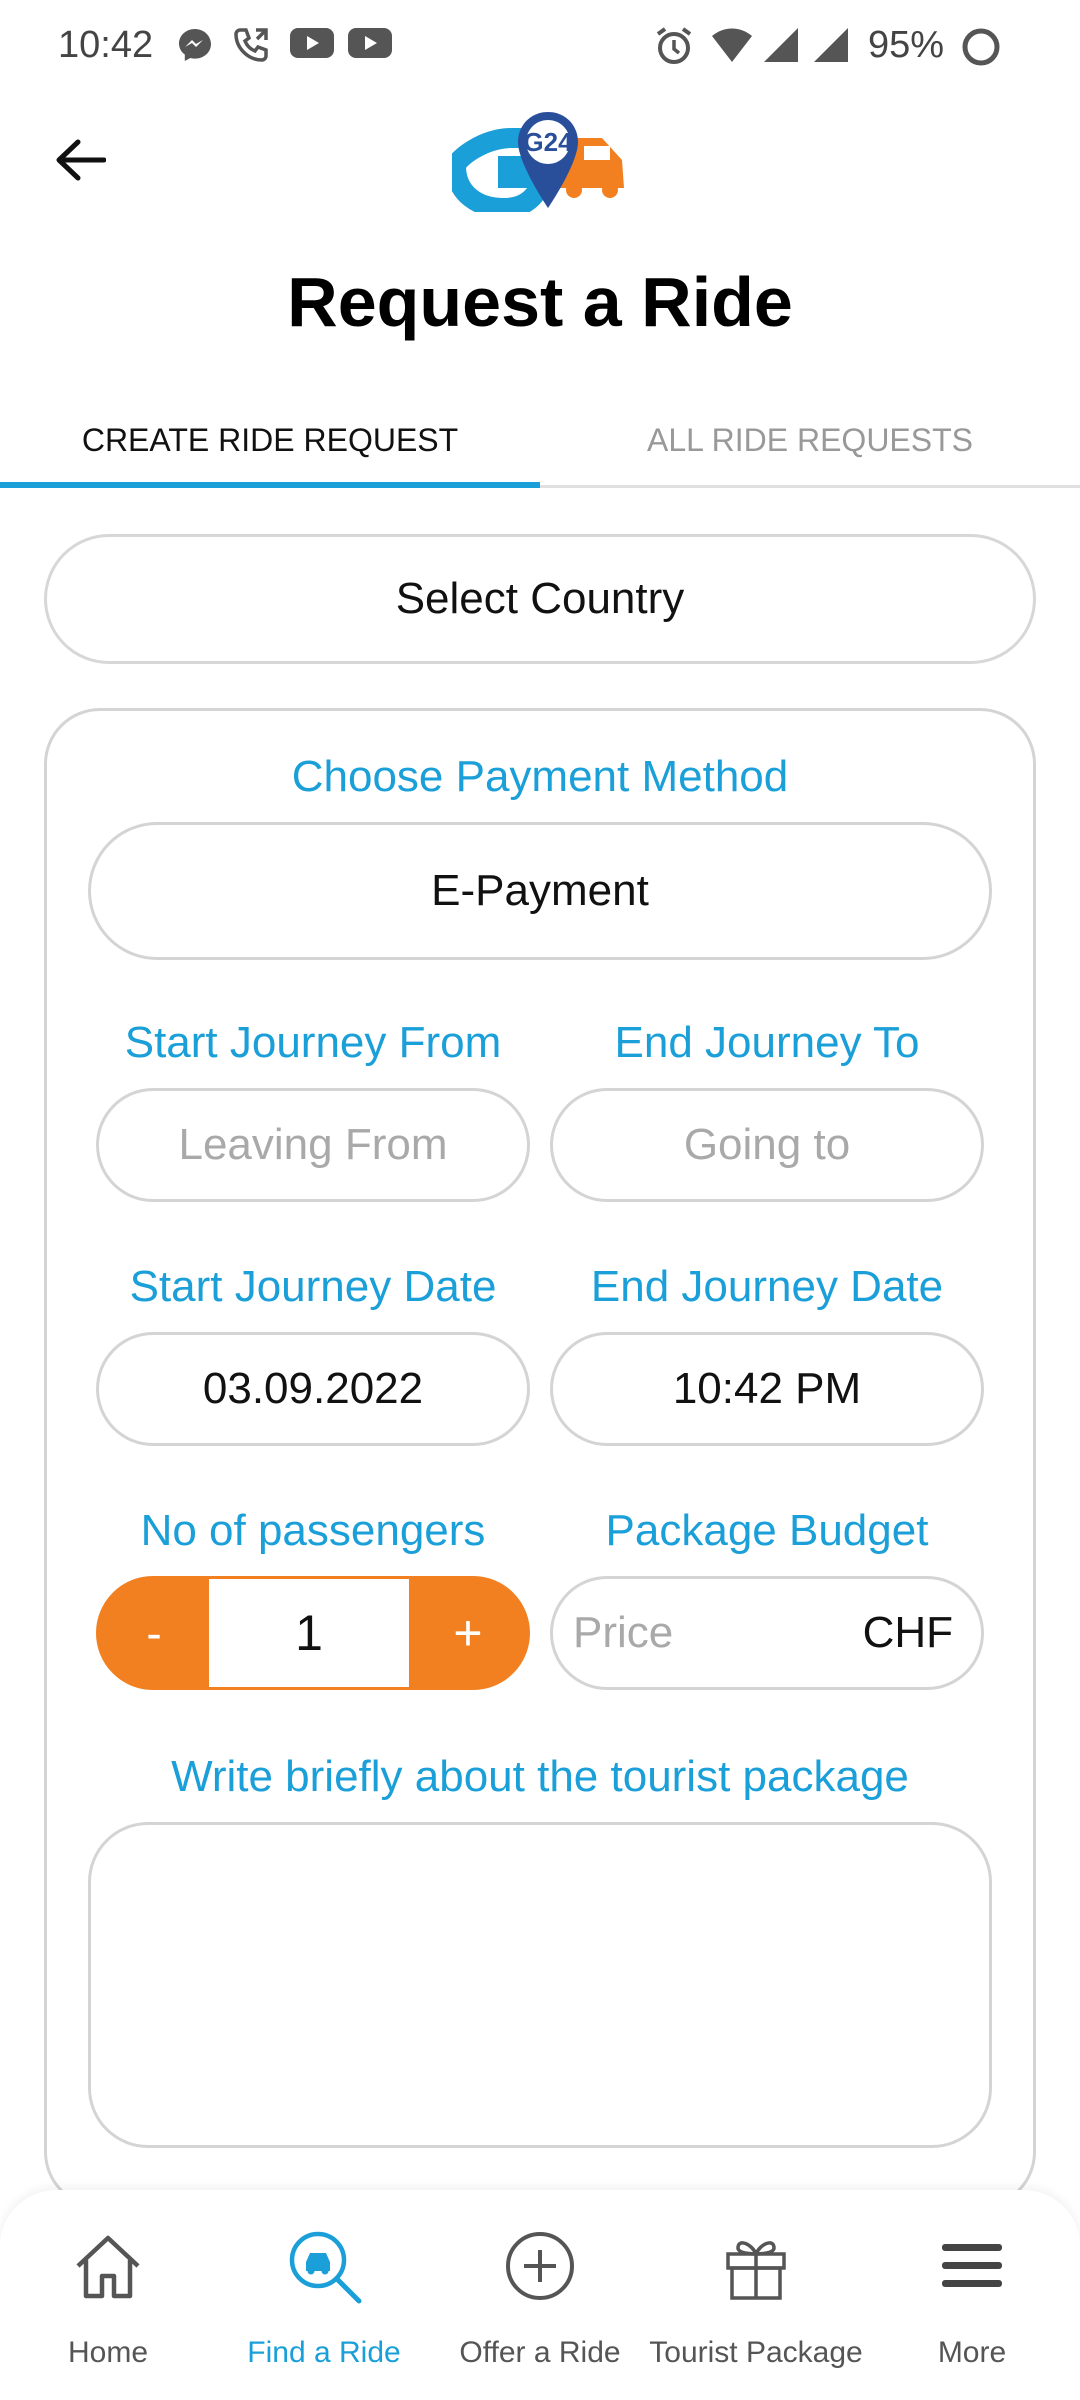 The height and width of the screenshot is (2400, 1080). Describe the element at coordinates (767, 1389) in the screenshot. I see `end-date-input: 10:42 PM` at that location.